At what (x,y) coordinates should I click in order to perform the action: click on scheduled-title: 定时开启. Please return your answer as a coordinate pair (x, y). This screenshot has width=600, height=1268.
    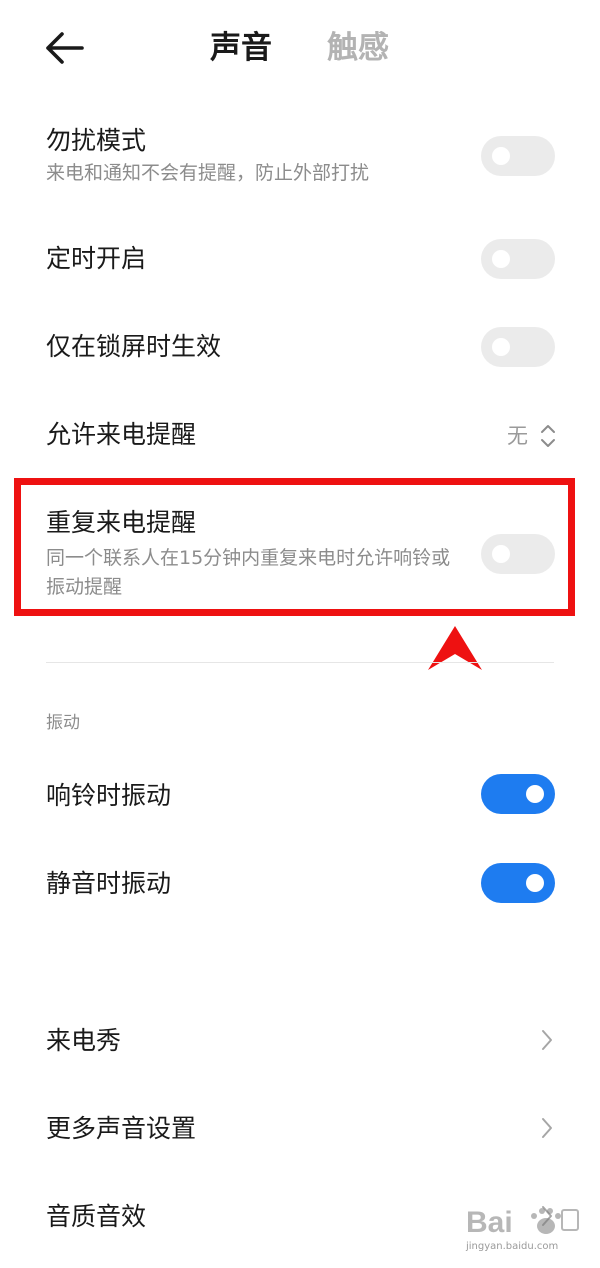
    Looking at the image, I should click on (96, 258).